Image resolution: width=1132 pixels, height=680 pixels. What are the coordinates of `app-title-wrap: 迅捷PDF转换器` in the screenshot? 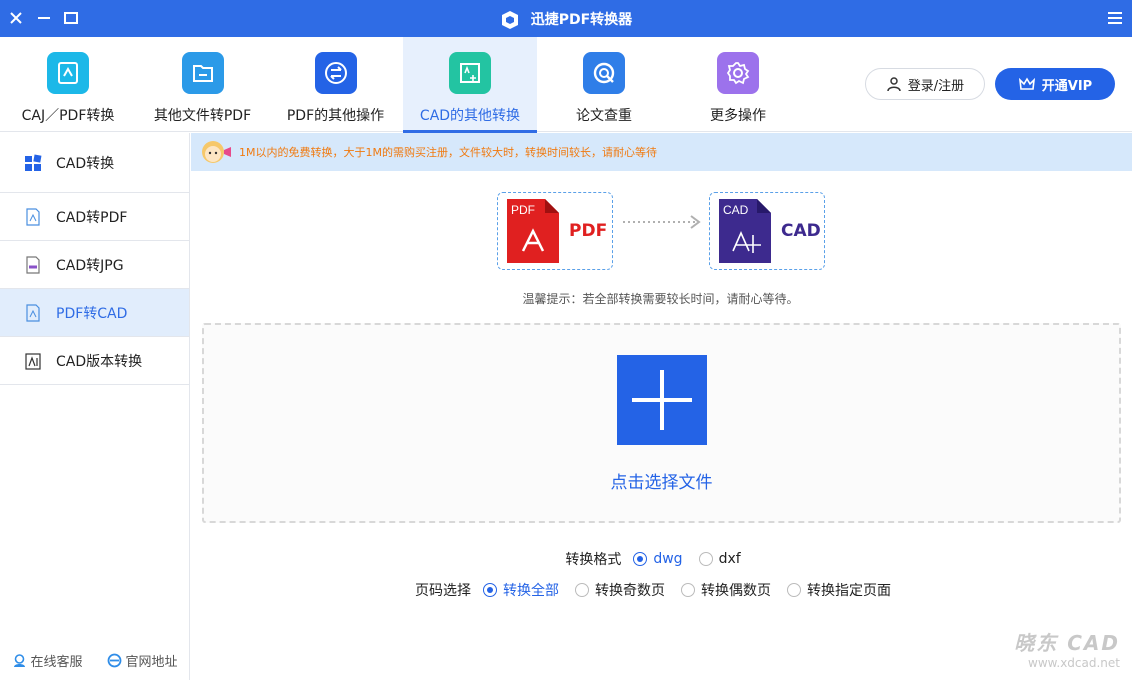 It's located at (566, 19).